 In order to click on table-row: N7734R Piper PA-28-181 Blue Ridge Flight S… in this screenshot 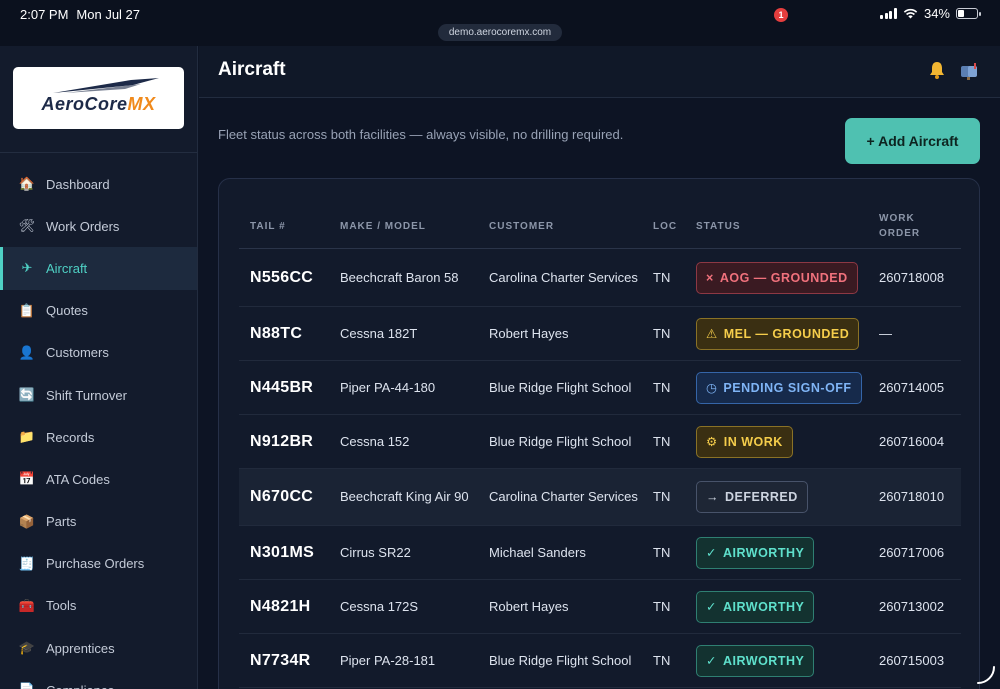, I will do `click(600, 661)`.